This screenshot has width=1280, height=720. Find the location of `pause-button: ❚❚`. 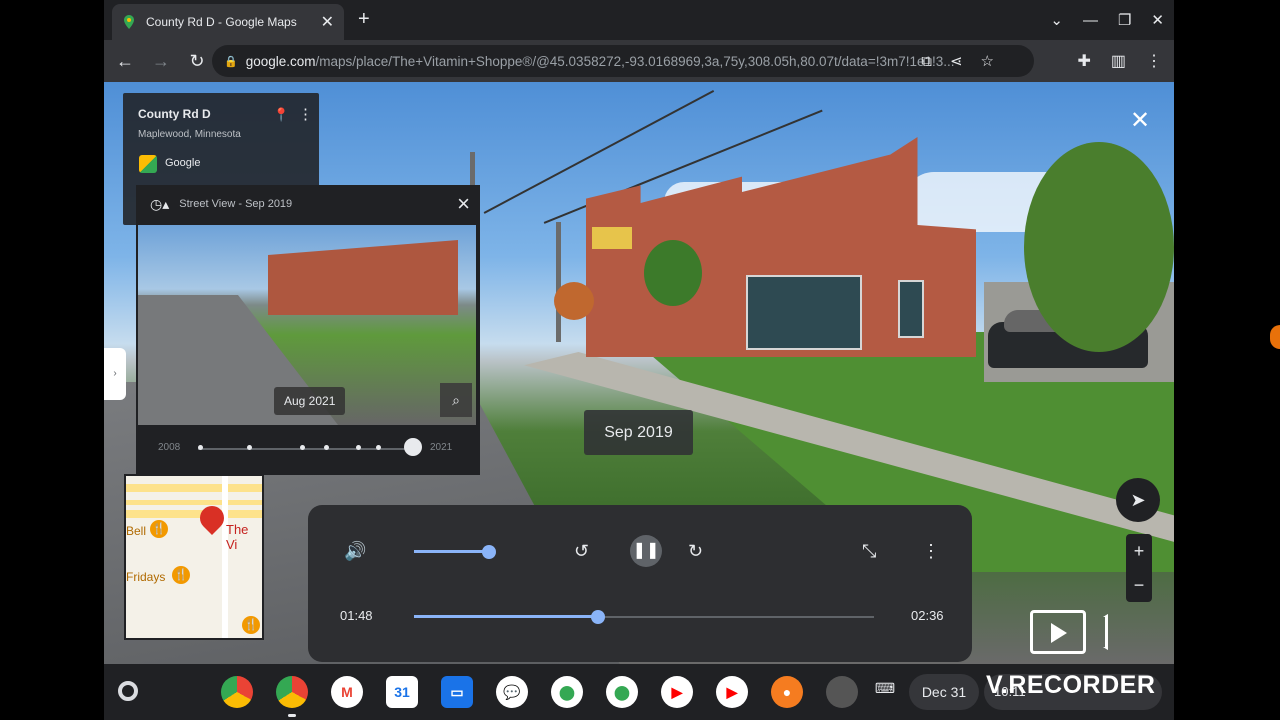

pause-button: ❚❚ is located at coordinates (646, 551).